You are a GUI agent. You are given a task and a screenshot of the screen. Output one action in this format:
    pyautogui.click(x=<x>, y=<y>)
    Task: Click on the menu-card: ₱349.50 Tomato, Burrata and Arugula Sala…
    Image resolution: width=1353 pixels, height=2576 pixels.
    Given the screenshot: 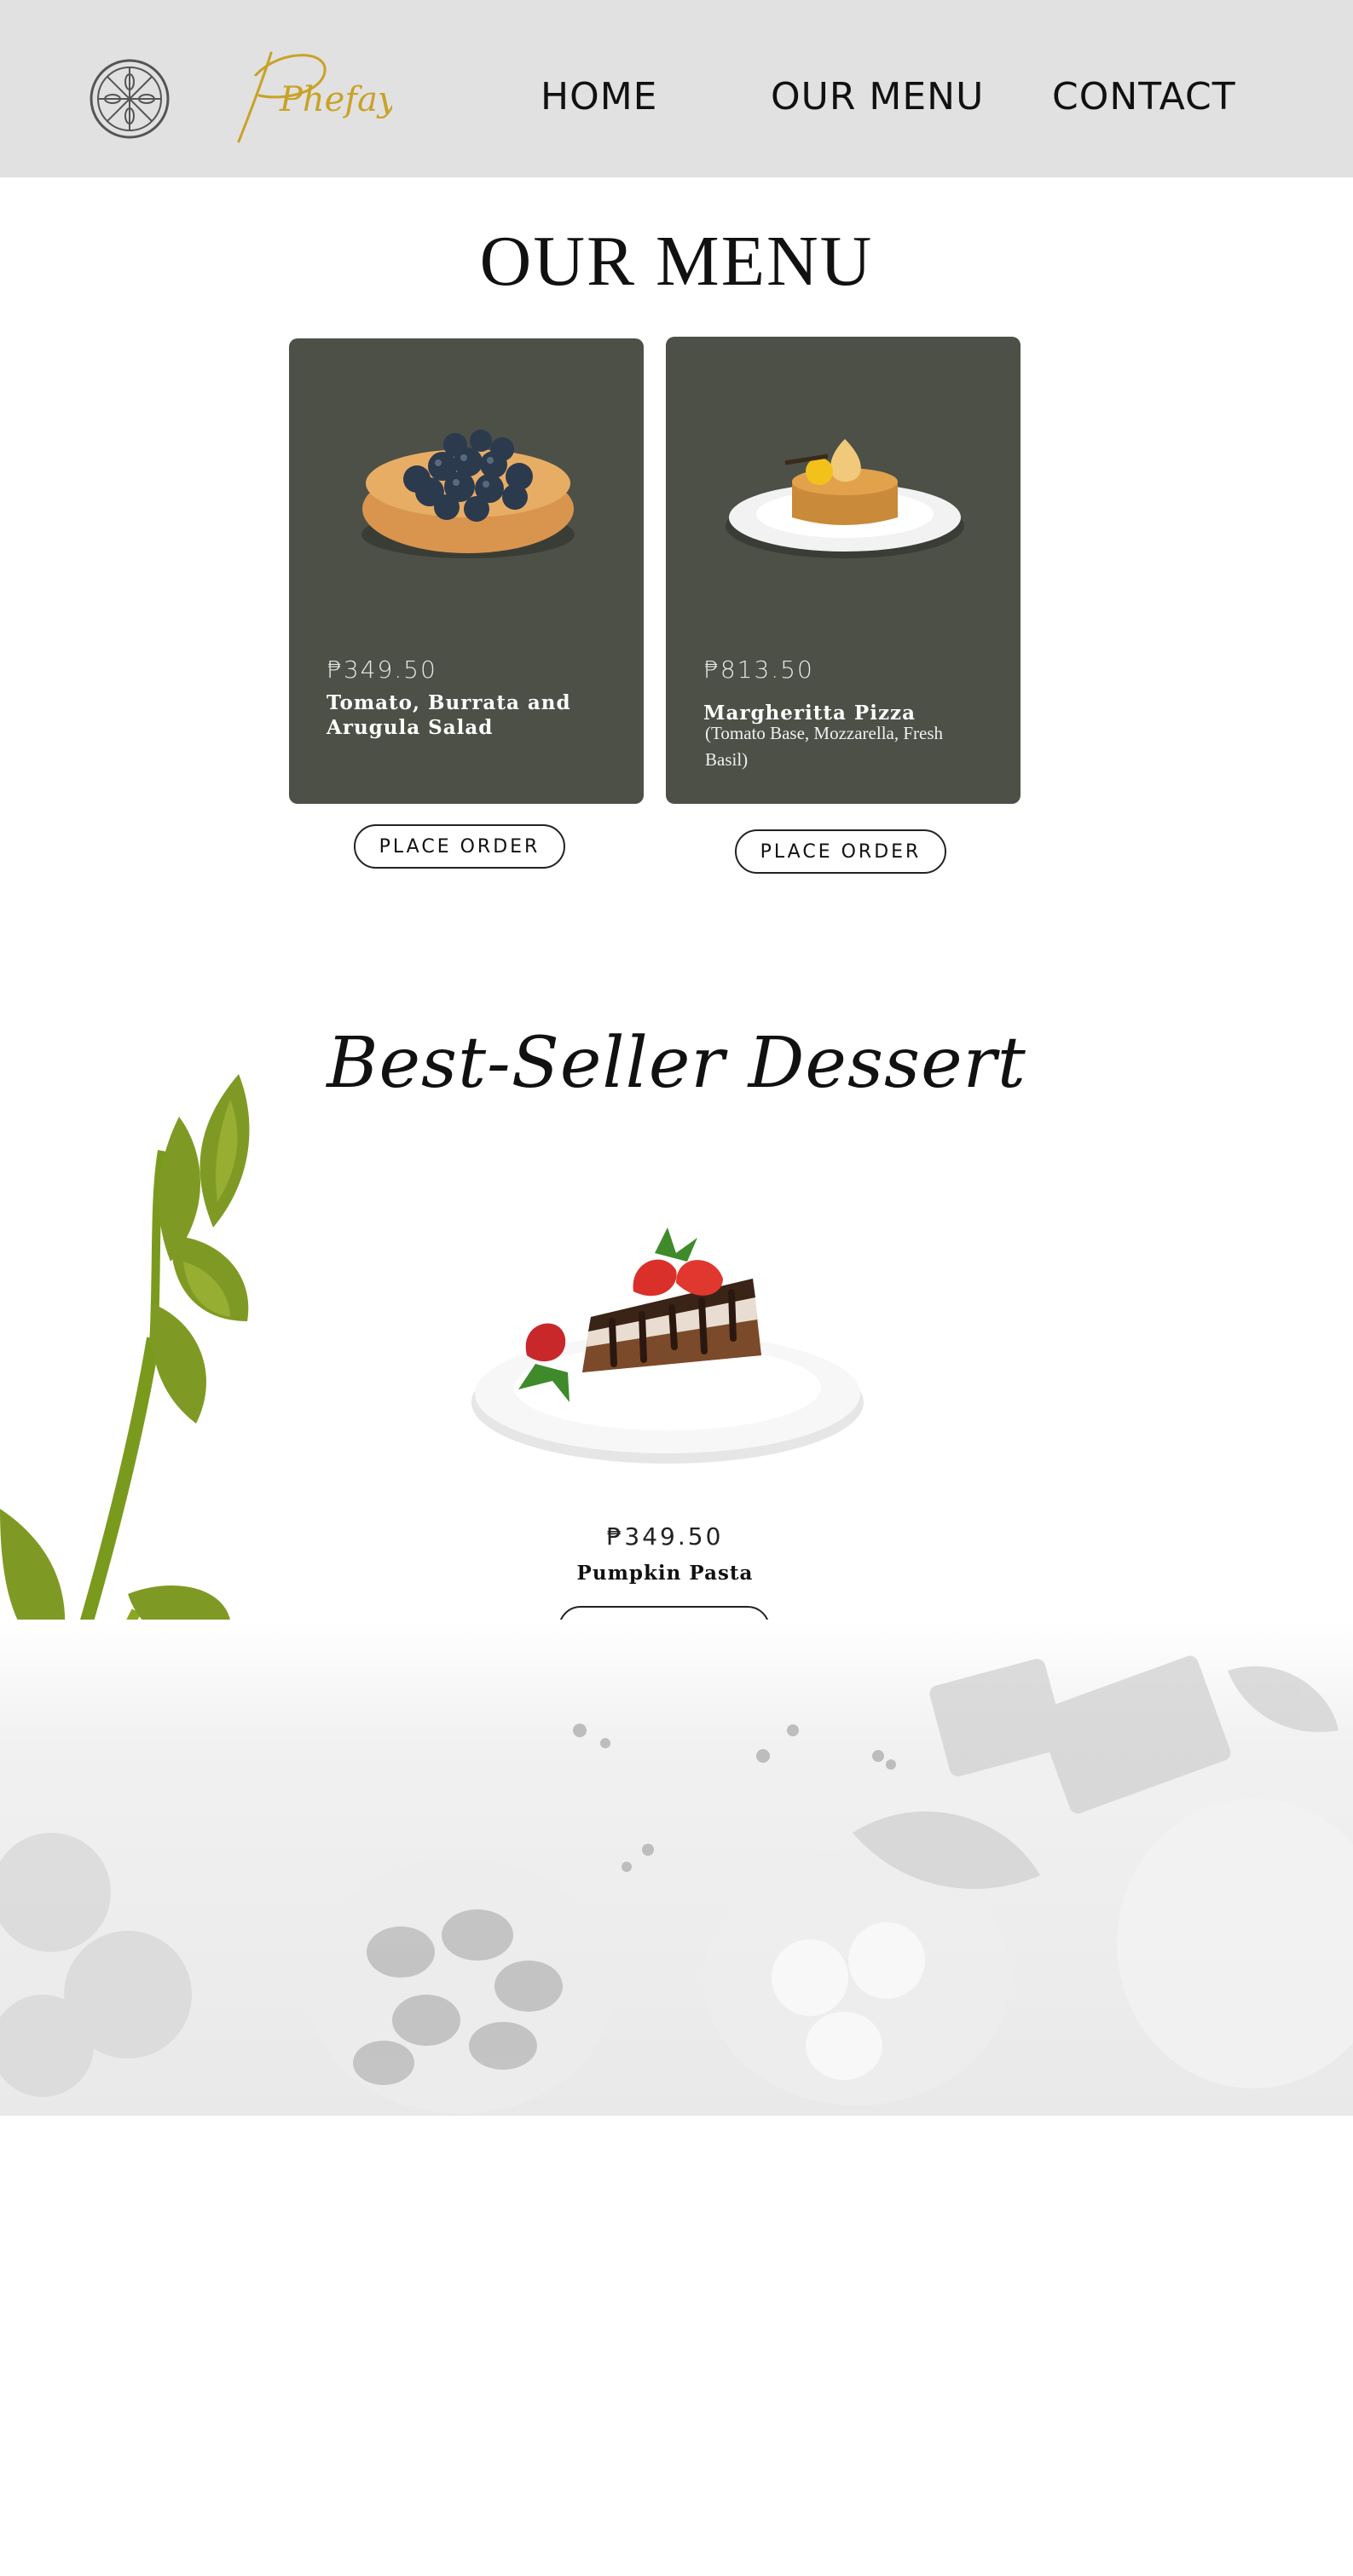 What is the action you would take?
    pyautogui.click(x=466, y=571)
    